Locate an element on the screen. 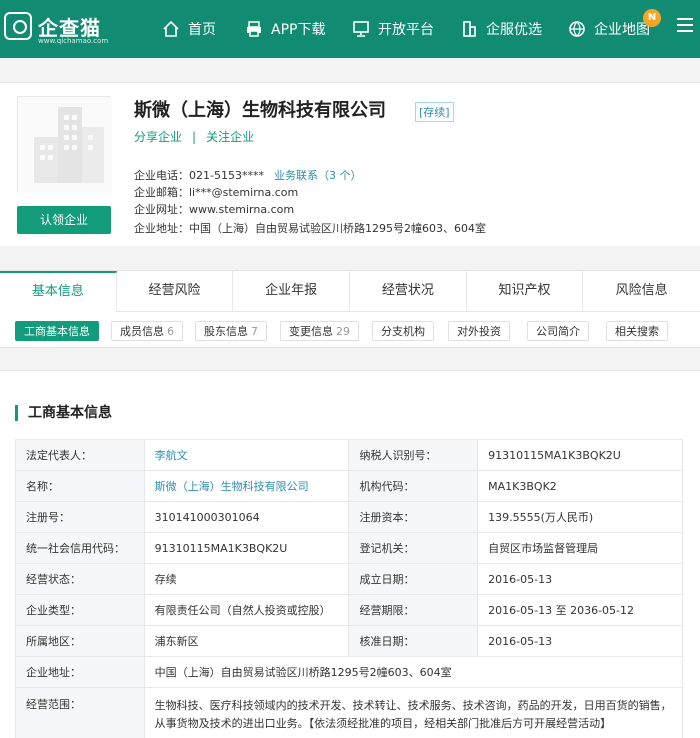 Image resolution: width=700 pixels, height=738 pixels. subtab-label: 分支机构 is located at coordinates (403, 331).